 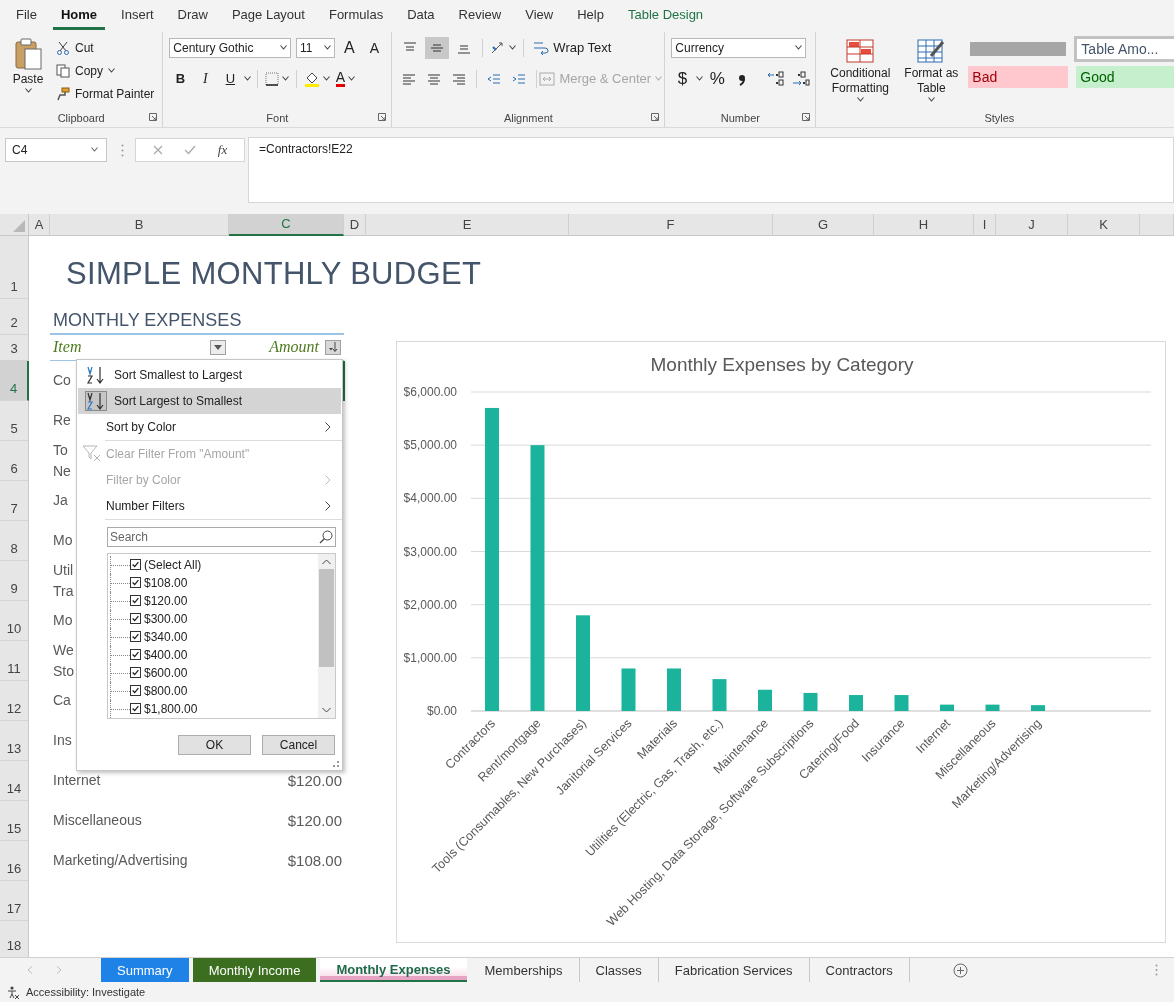 I want to click on column-header: B, so click(x=139, y=224).